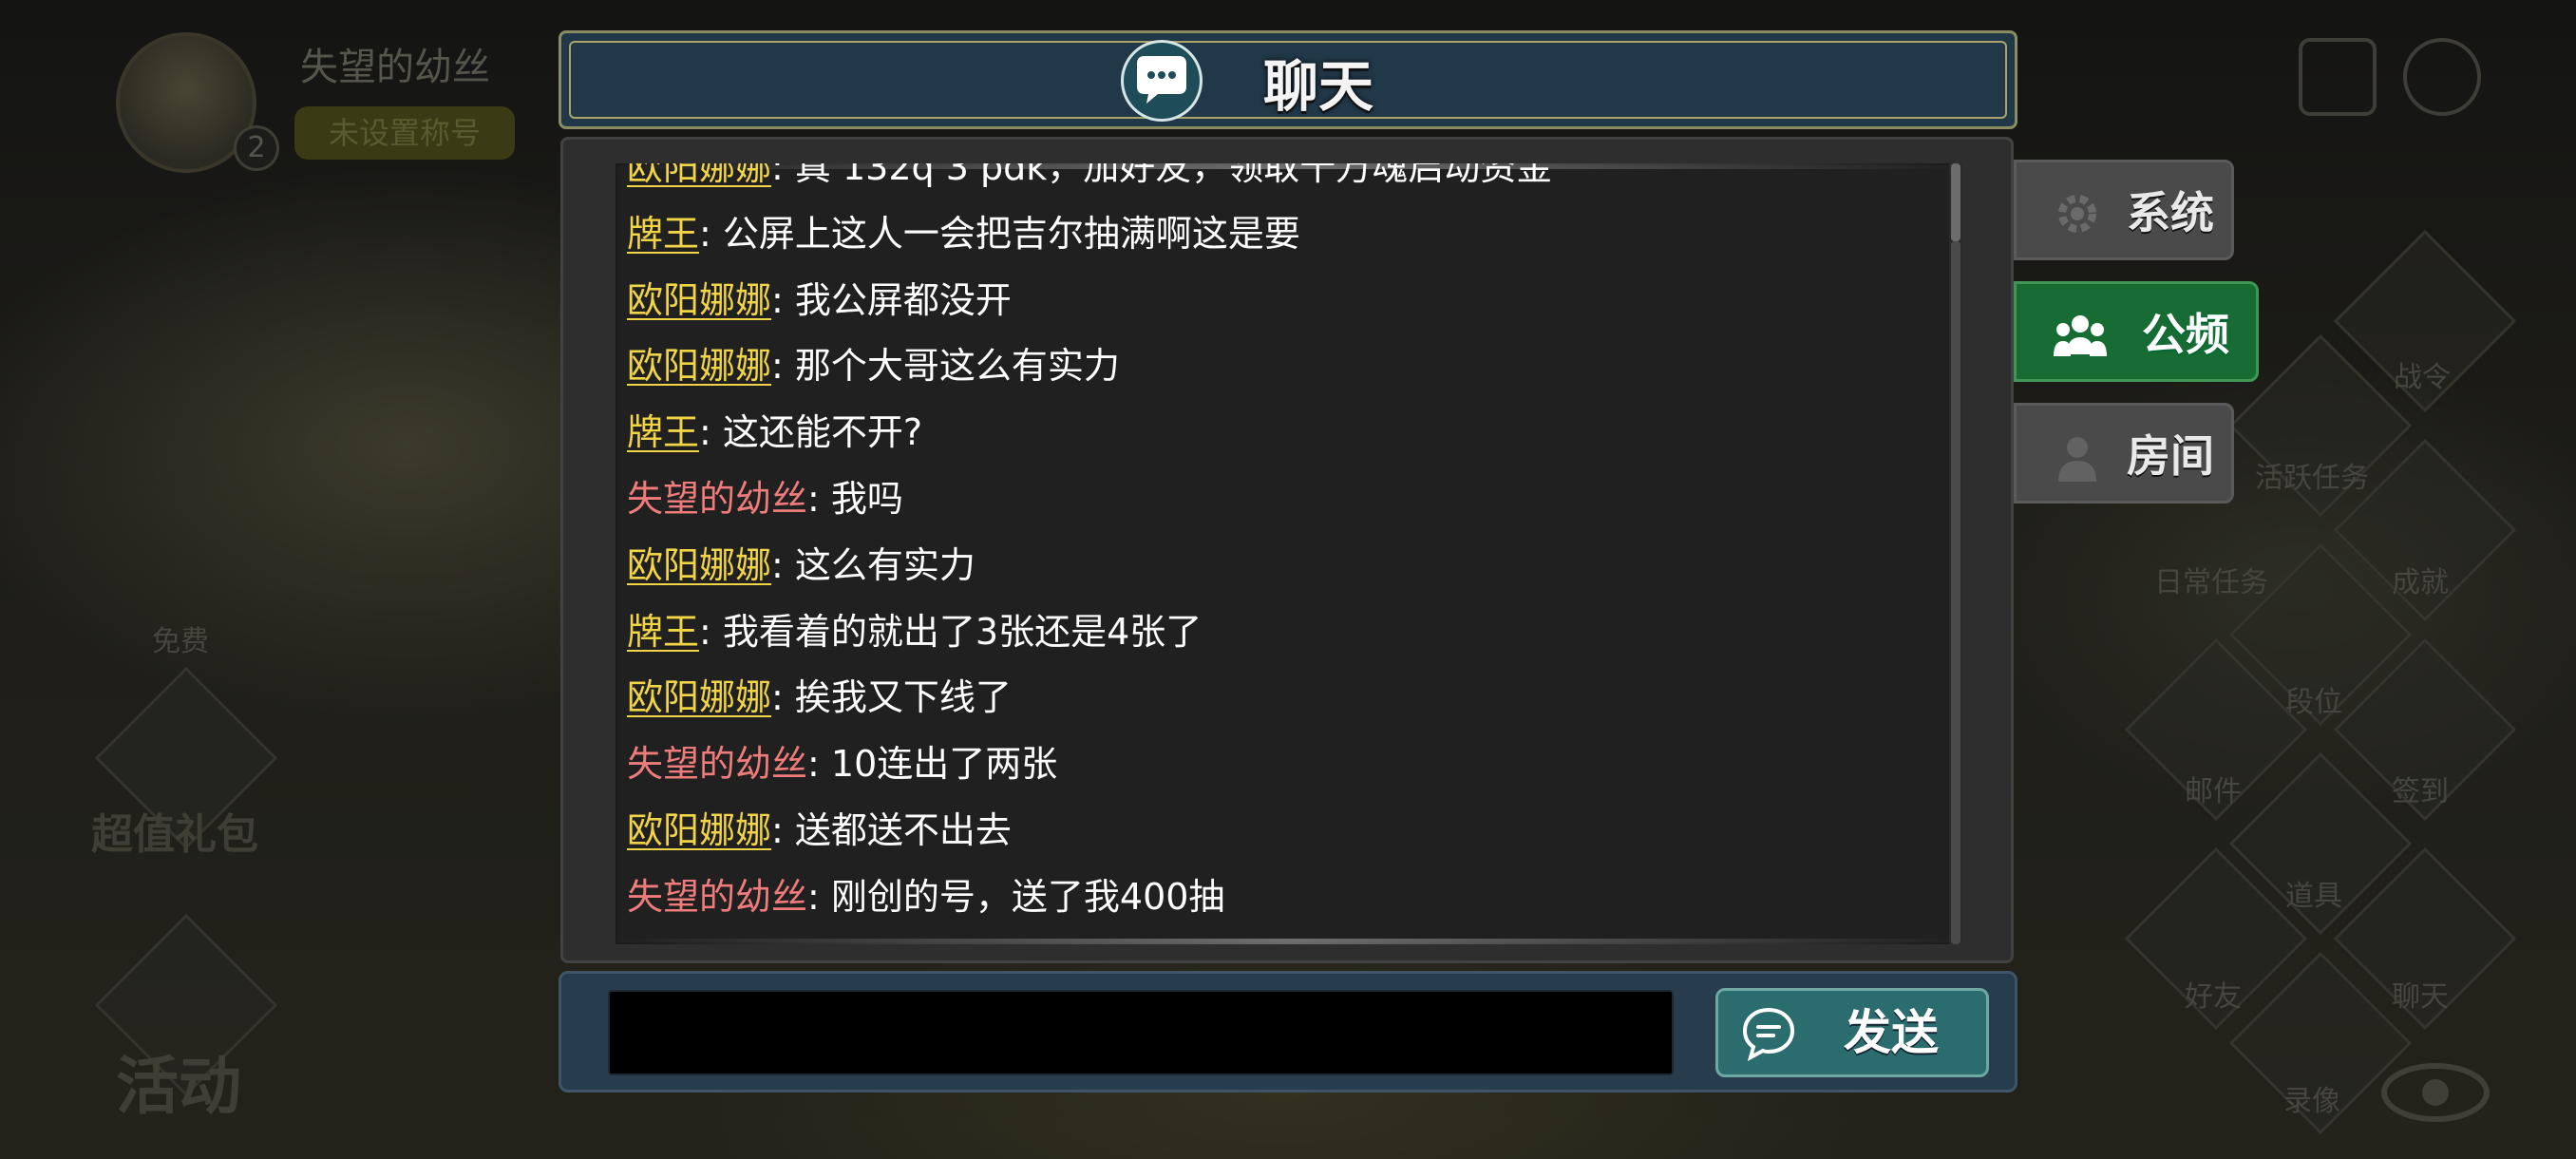 The image size is (2576, 1159). I want to click on right-menu-label-6: 签到, so click(2420, 791).